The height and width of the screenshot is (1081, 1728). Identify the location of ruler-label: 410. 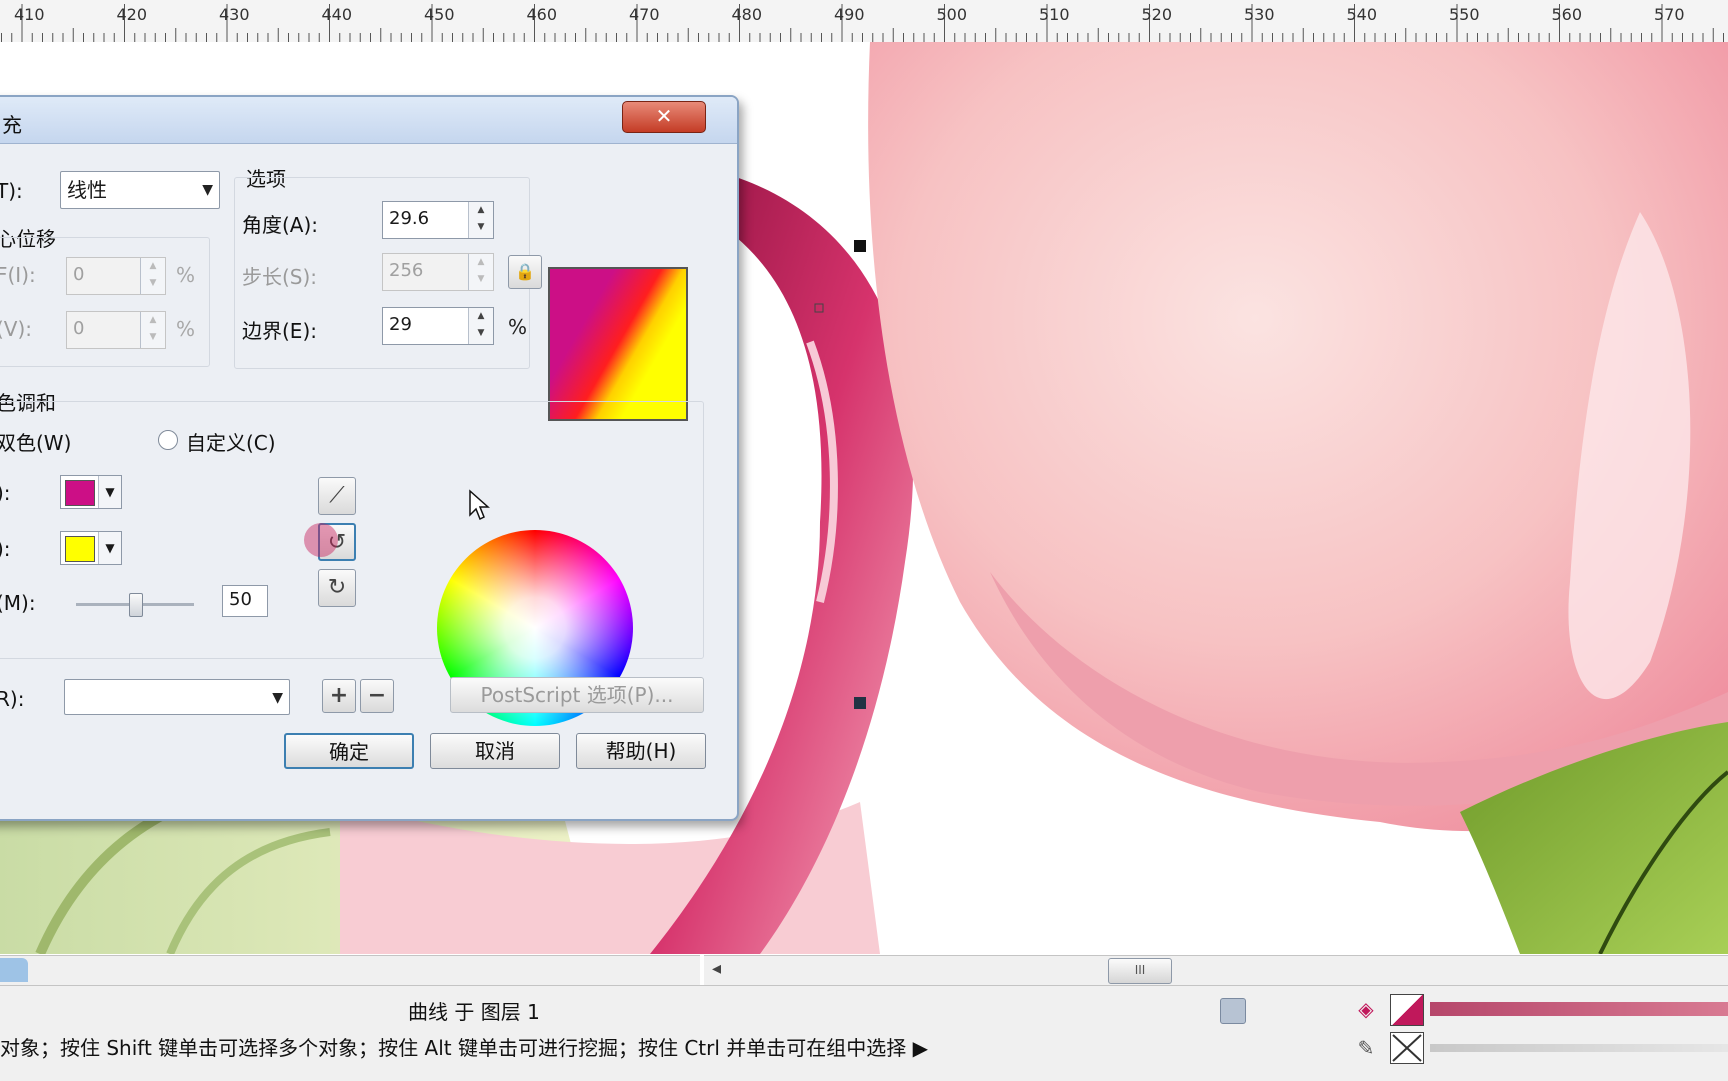
(29, 14).